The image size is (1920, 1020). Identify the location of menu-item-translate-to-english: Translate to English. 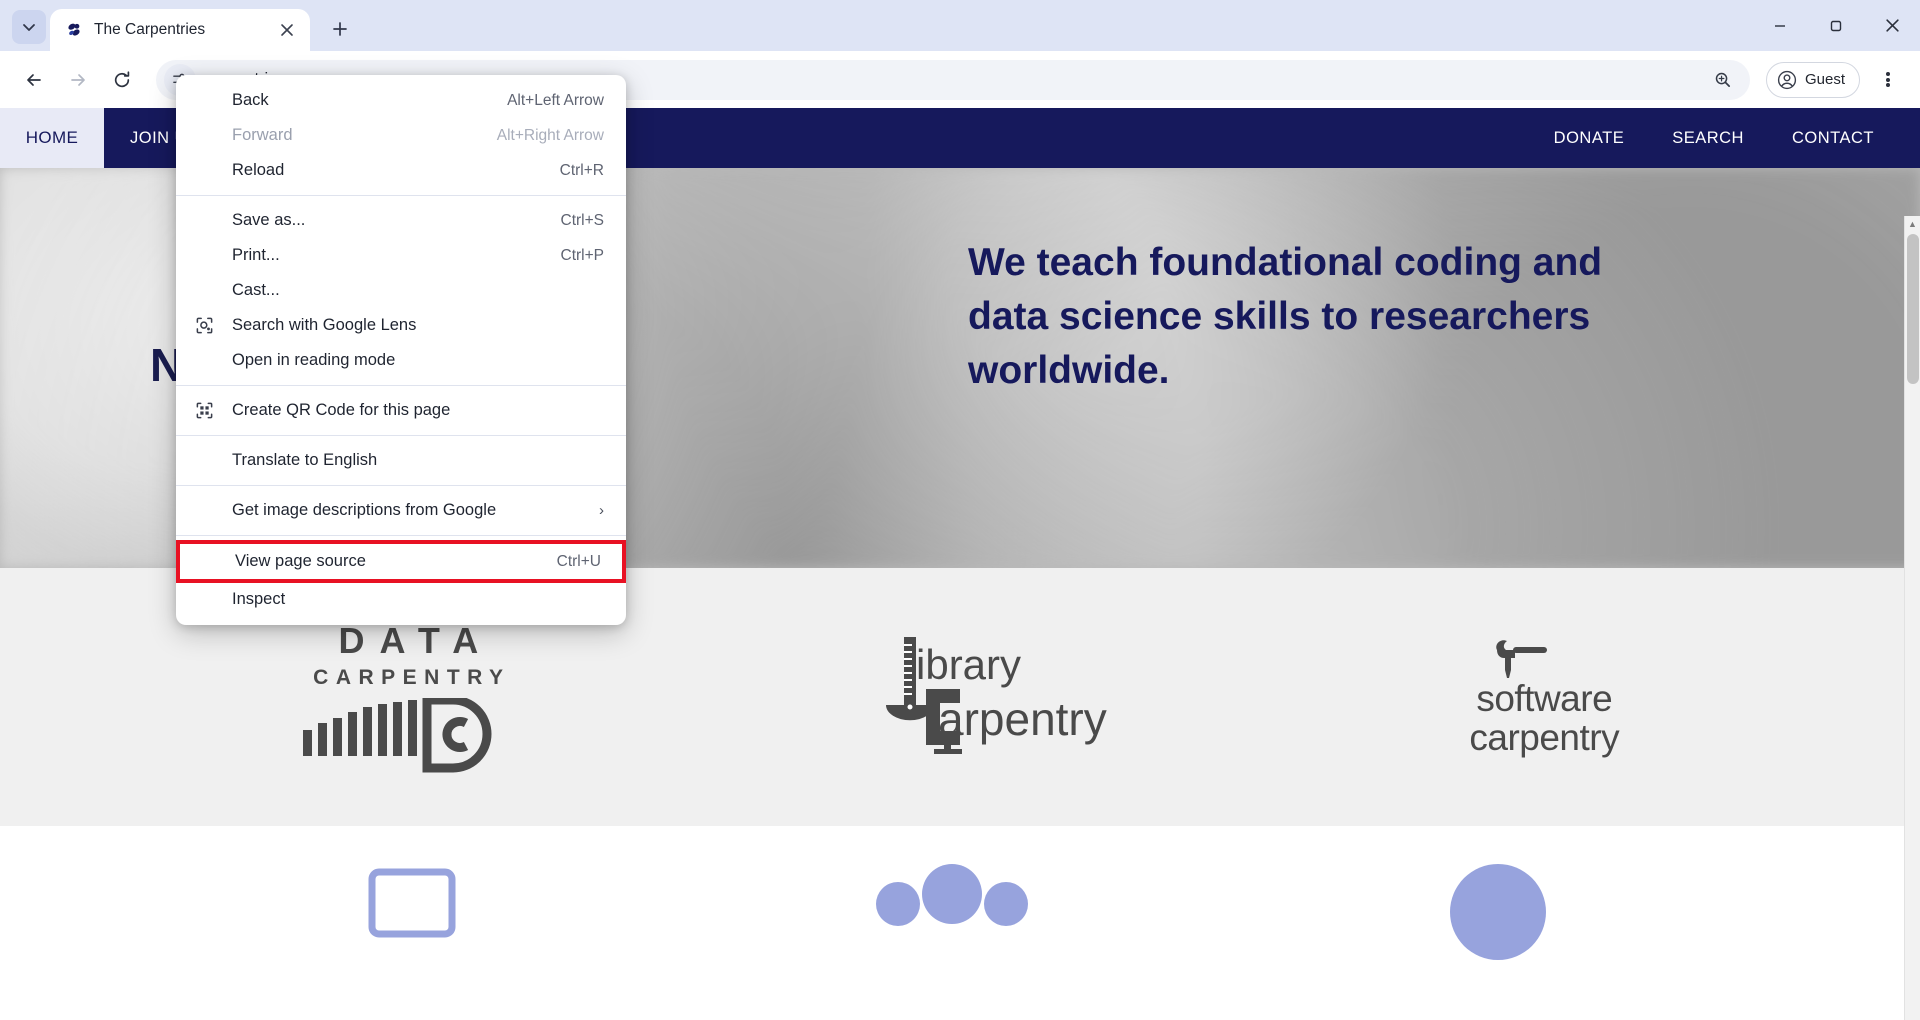
(401, 460).